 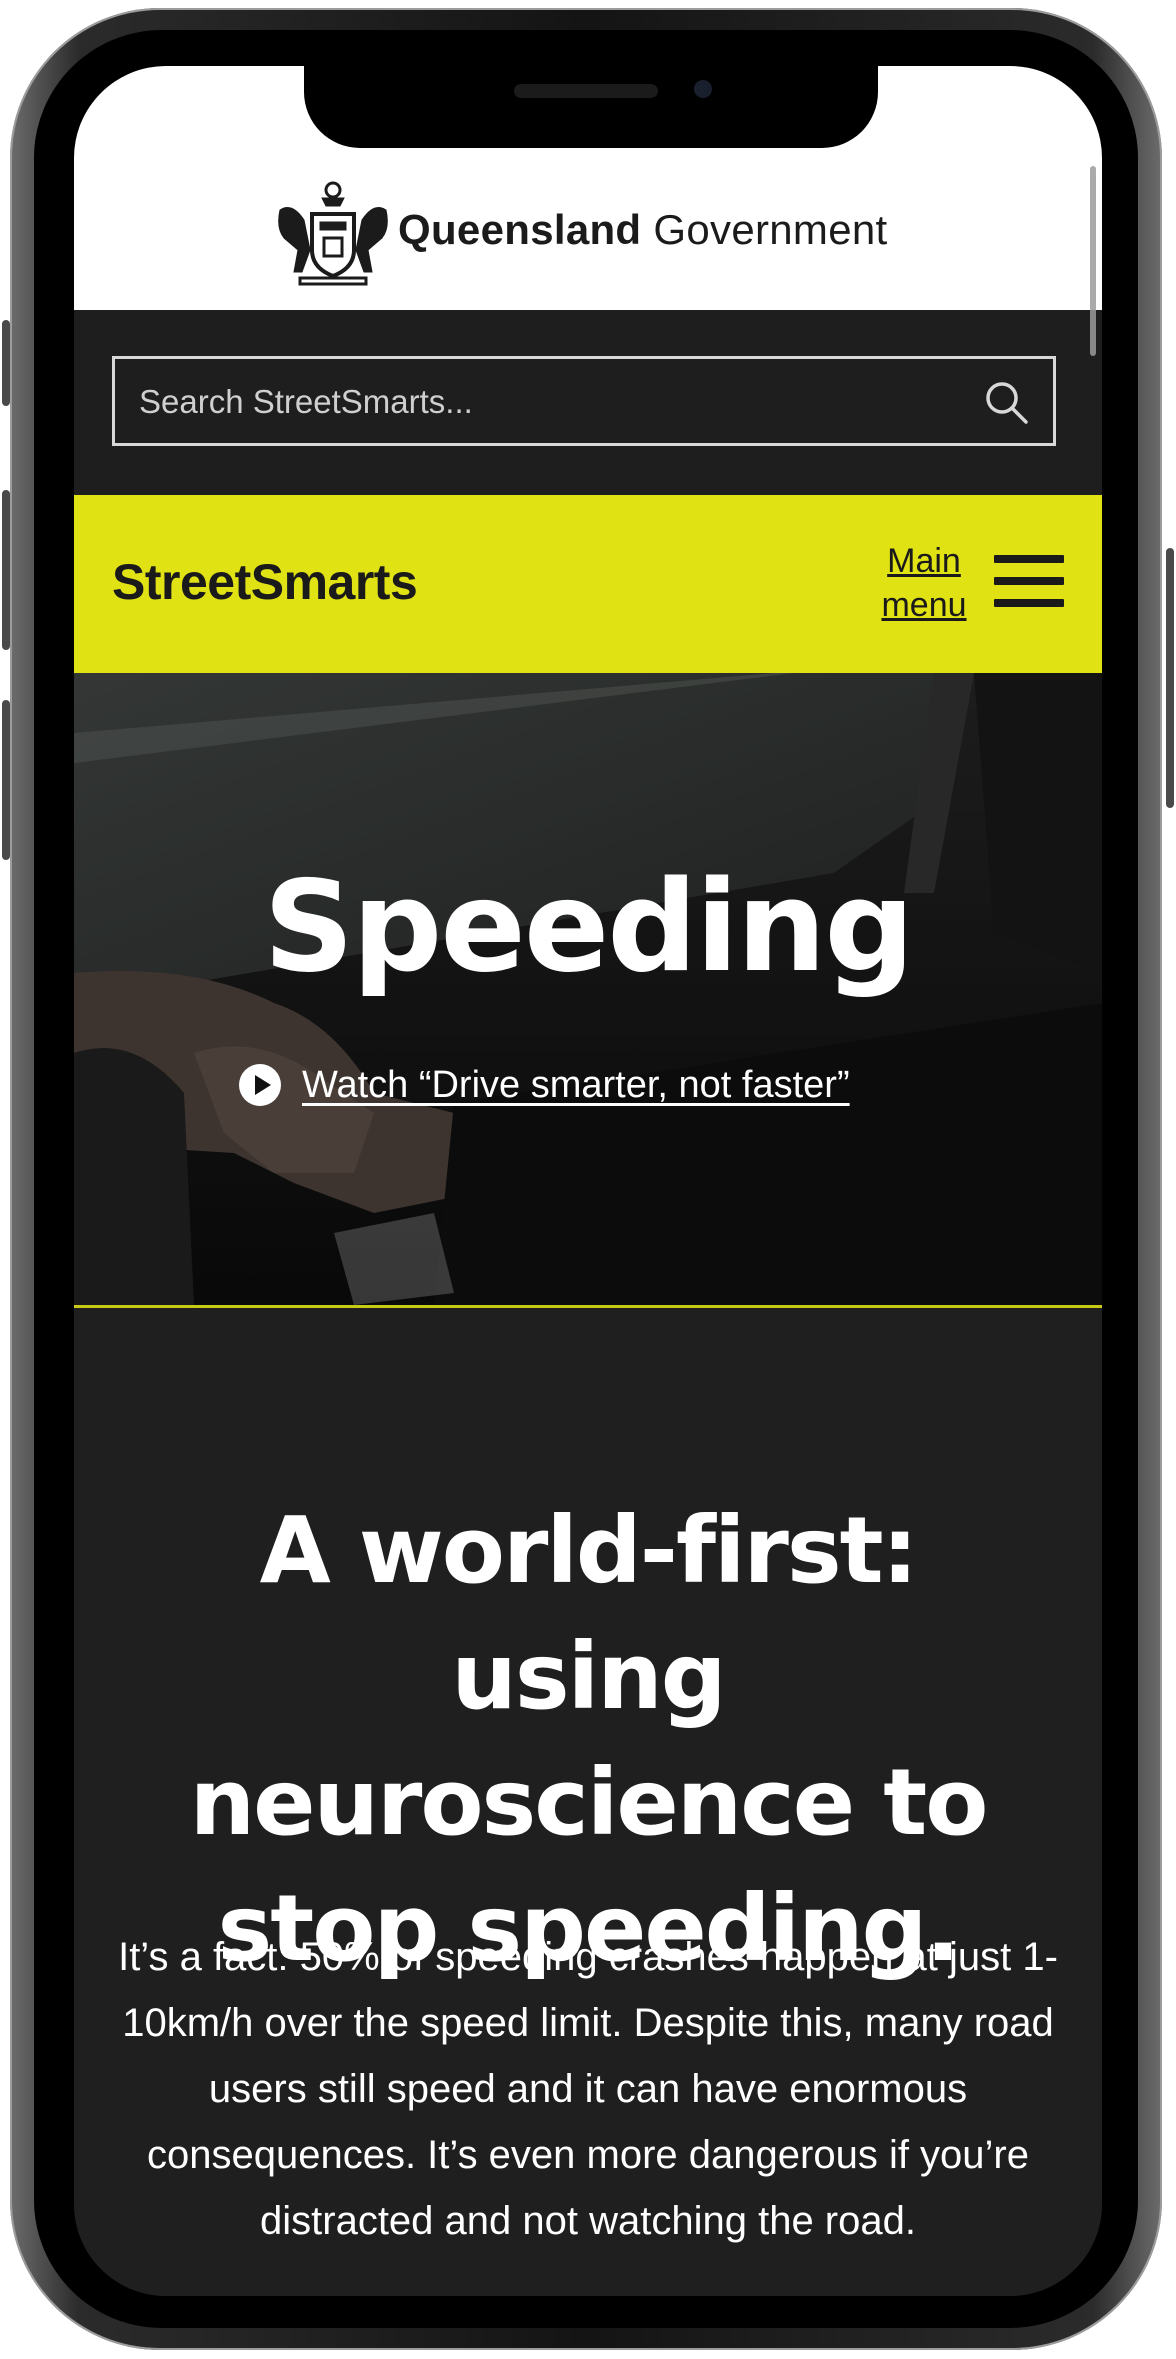 I want to click on search-icon, so click(x=1006, y=402).